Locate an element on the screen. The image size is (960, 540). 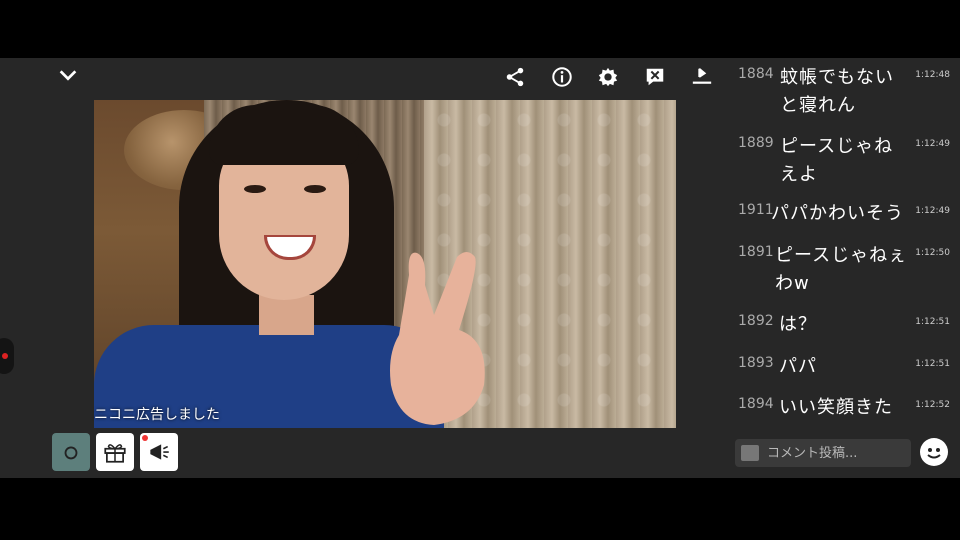
ad-button is located at coordinates (159, 452).